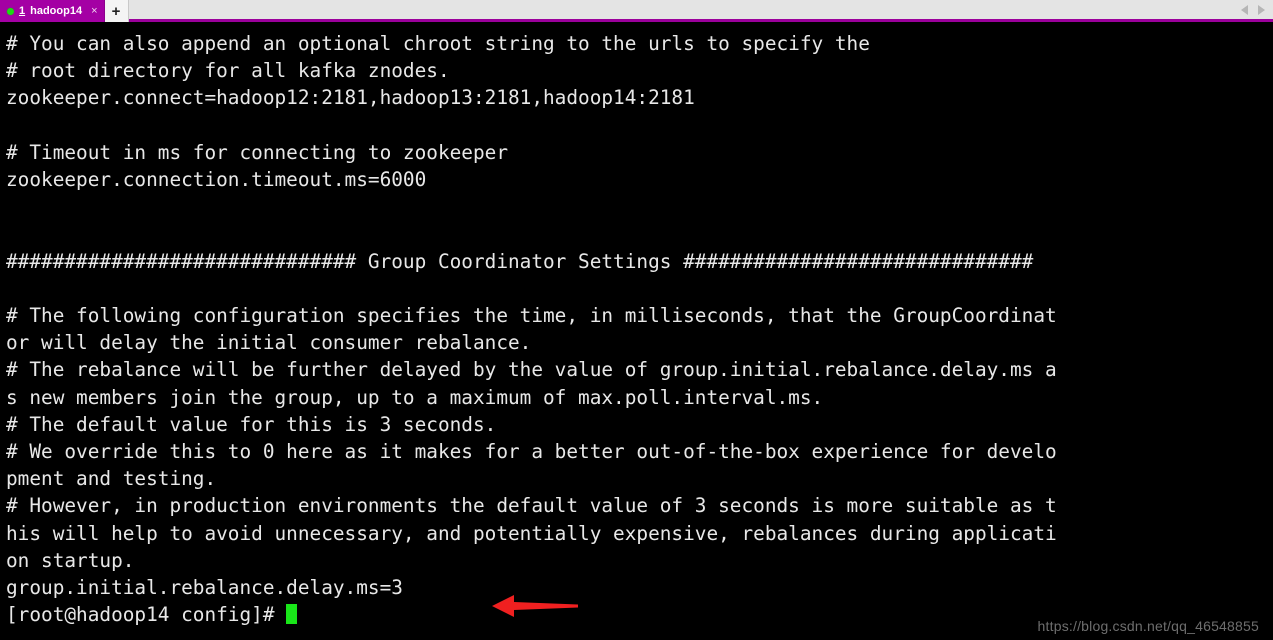  I want to click on close-icon: ×, so click(94, 11).